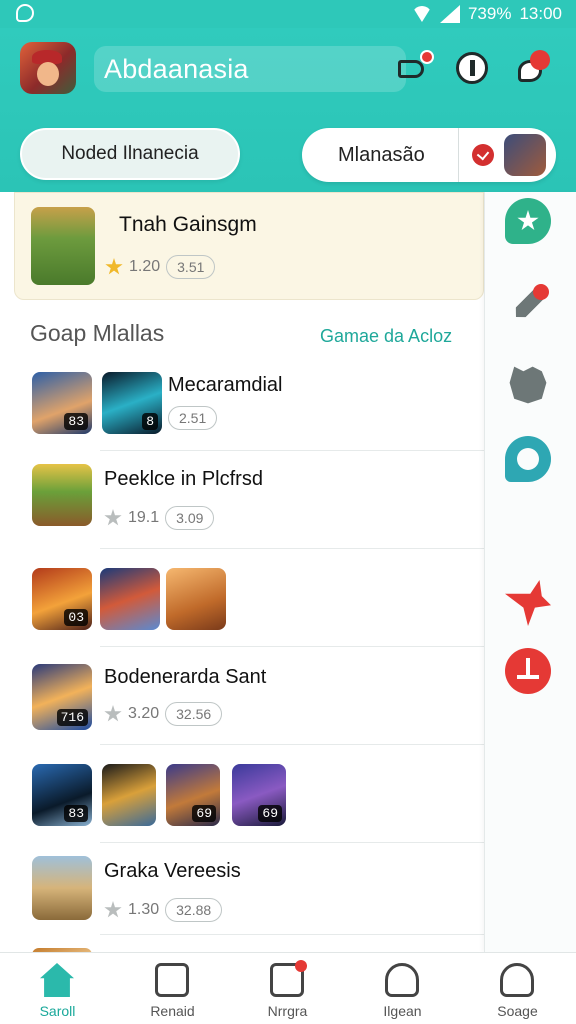 The height and width of the screenshot is (1024, 576). Describe the element at coordinates (145, 266) in the screenshot. I see `featured-rating: 1.20` at that location.